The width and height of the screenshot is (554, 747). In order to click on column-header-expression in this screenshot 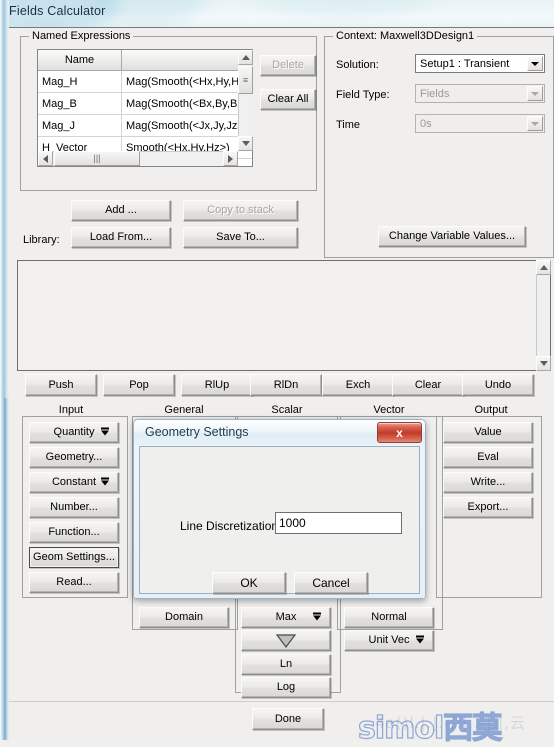, I will do `click(187, 60)`.